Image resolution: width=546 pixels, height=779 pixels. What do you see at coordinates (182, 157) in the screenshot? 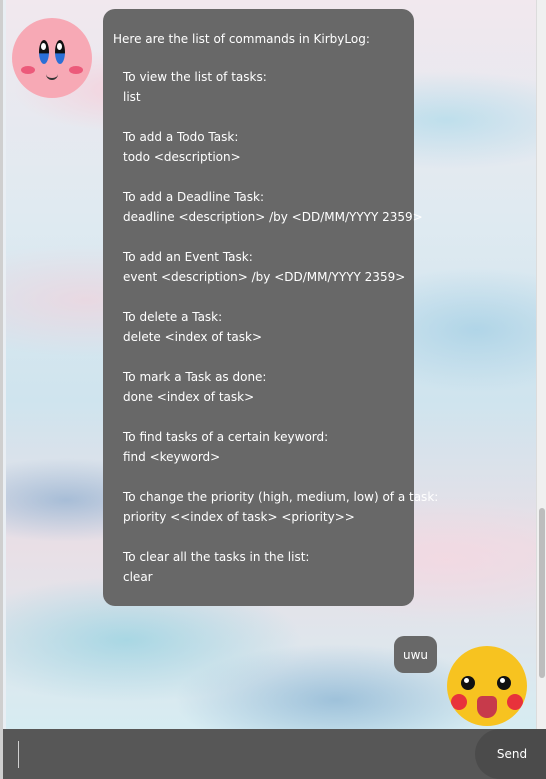
I see `command-syntax: todo <description>` at bounding box center [182, 157].